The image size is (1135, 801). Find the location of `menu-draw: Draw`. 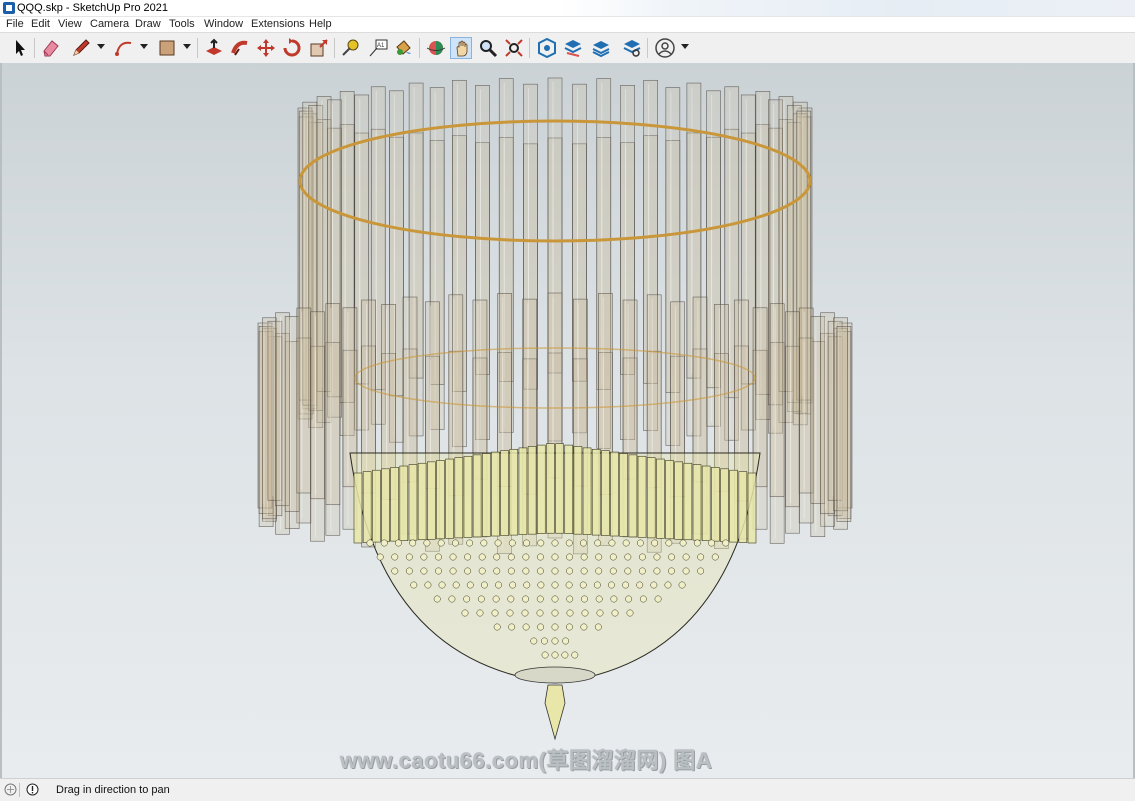

menu-draw: Draw is located at coordinates (148, 24).